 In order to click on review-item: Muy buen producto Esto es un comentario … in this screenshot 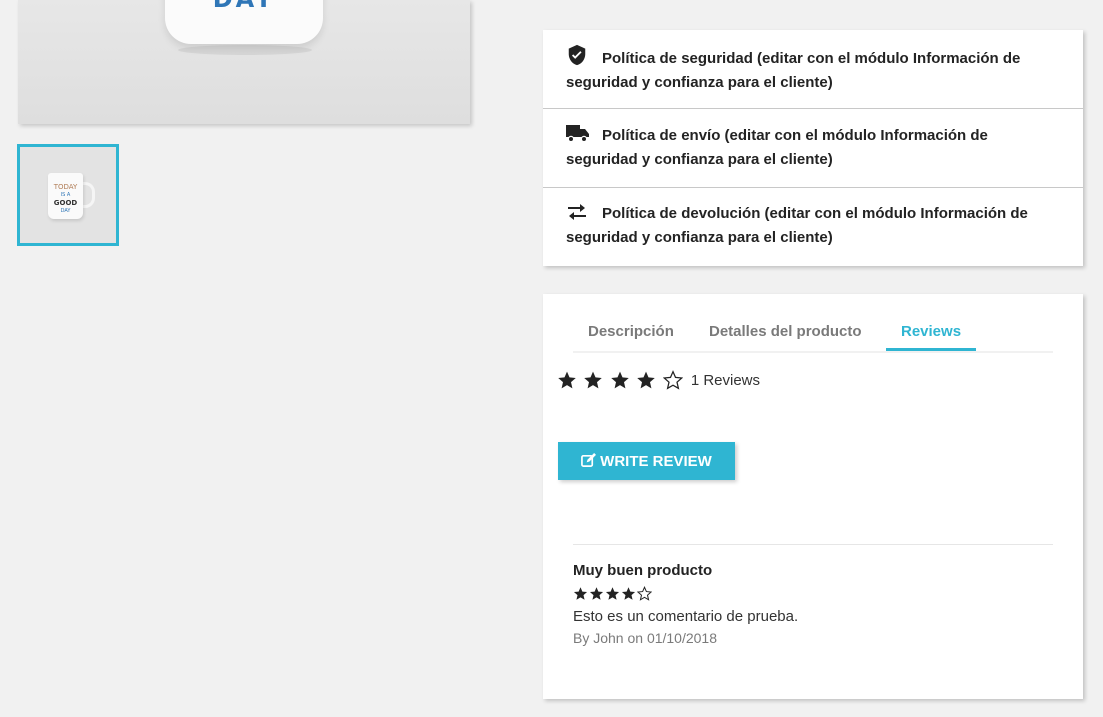, I will do `click(813, 595)`.